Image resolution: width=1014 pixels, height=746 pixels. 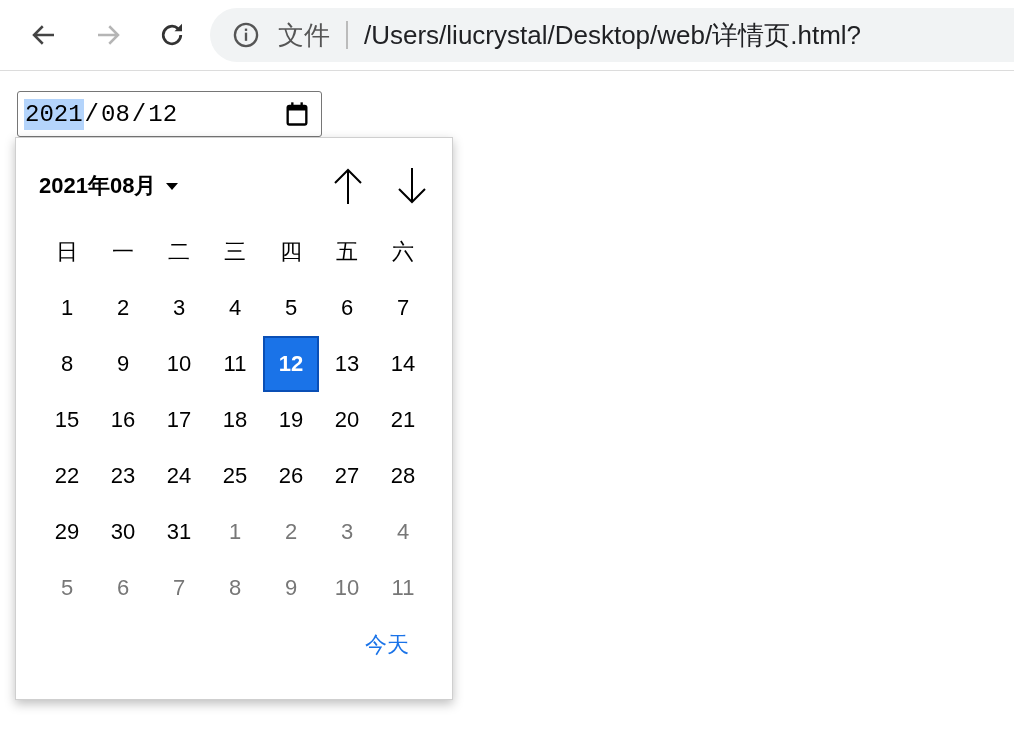 What do you see at coordinates (348, 186) in the screenshot?
I see `up-arrow-icon` at bounding box center [348, 186].